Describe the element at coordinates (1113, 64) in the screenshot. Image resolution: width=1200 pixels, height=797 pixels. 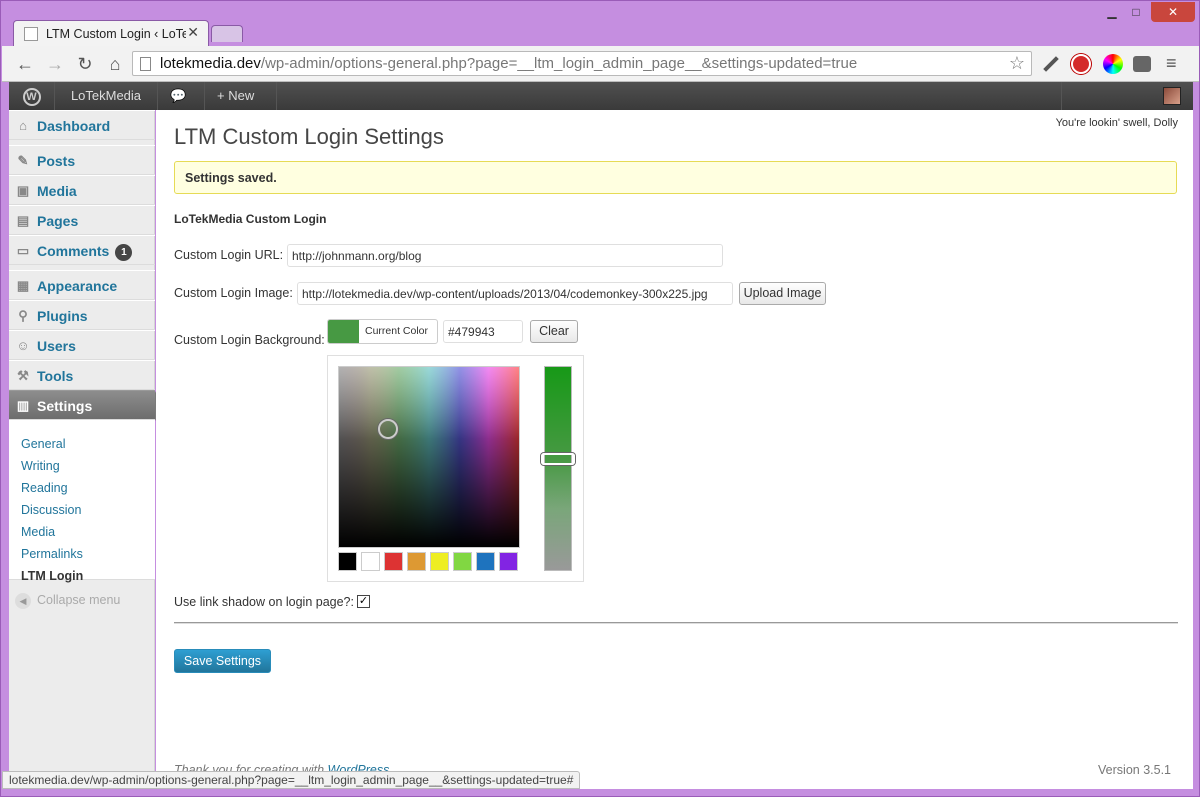
I see `color-wheel-extension-icon` at that location.